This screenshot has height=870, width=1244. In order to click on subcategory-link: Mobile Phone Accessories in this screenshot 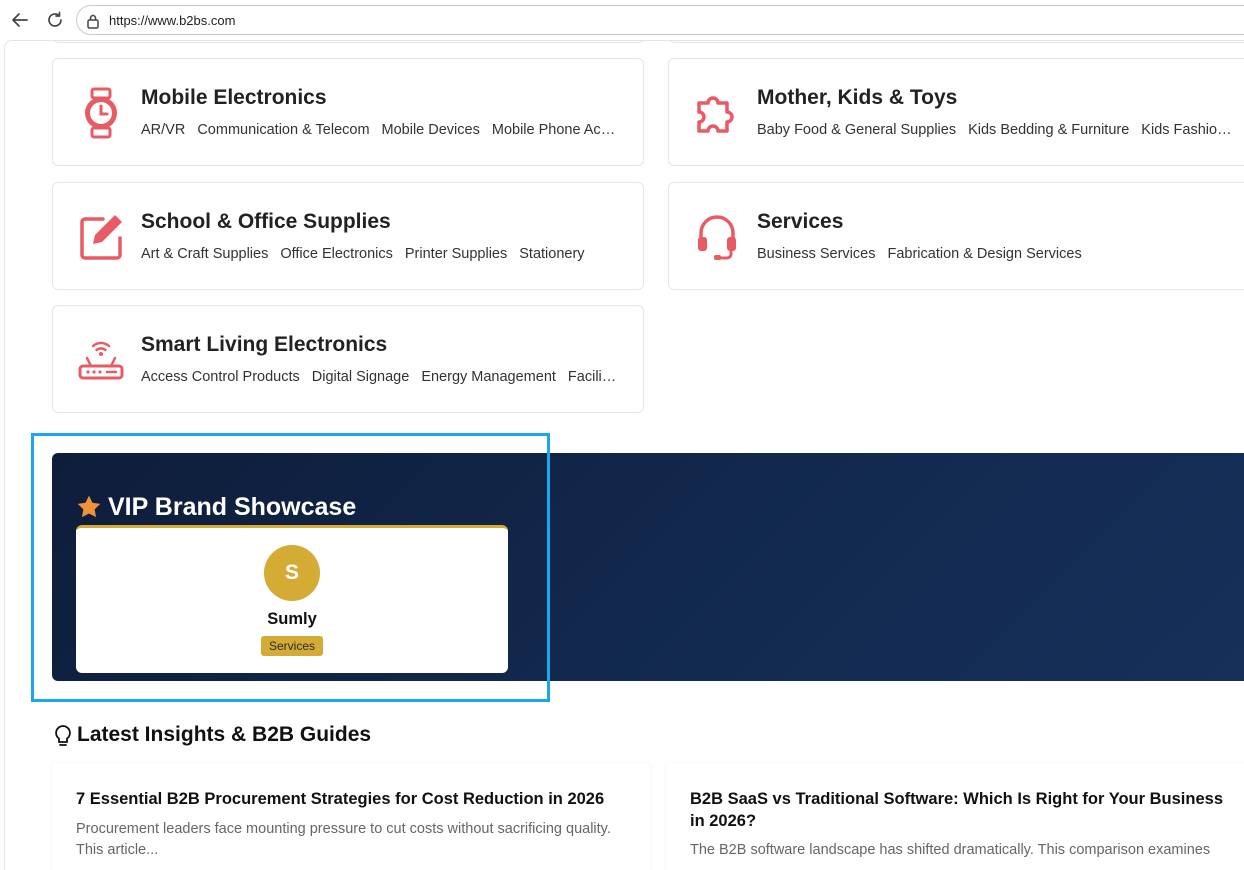, I will do `click(555, 130)`.